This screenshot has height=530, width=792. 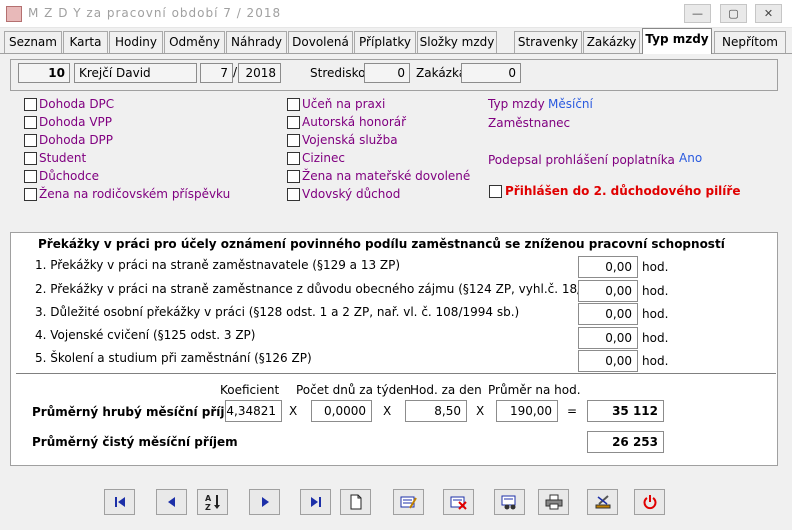 I want to click on obstacle-row-3-unit: hod., so click(x=655, y=314).